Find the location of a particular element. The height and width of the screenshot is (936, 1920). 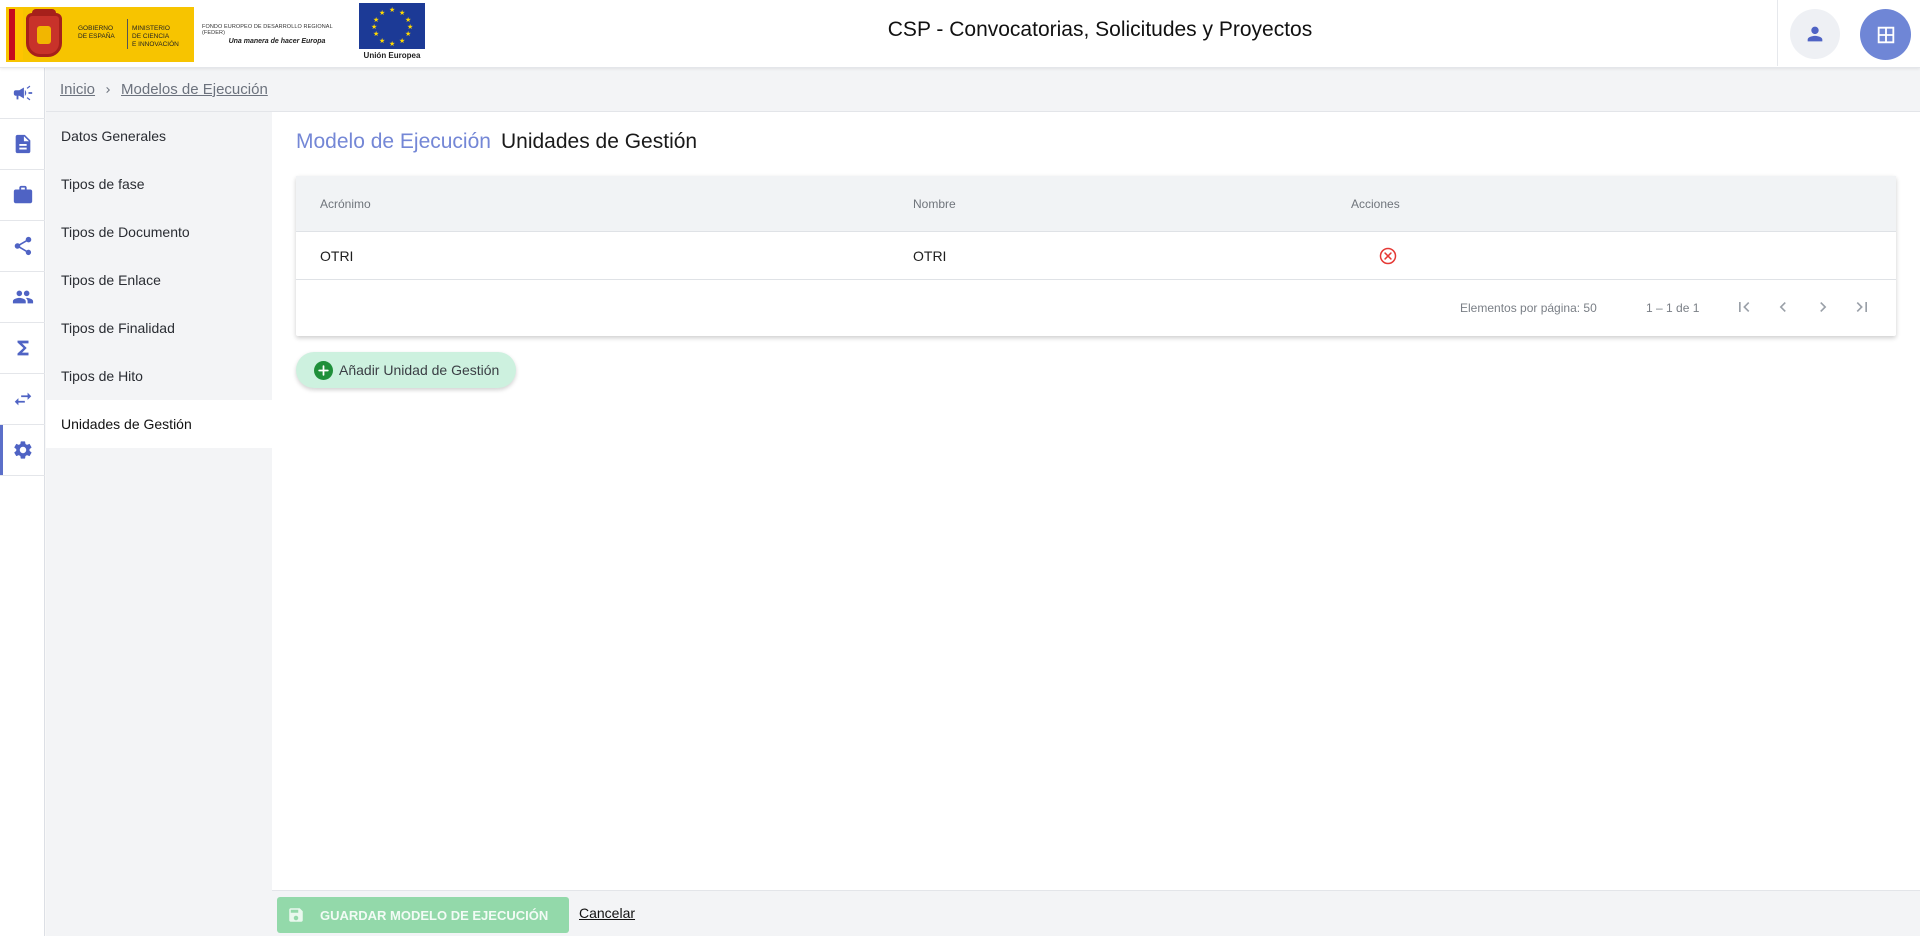

add-button-label: Añadir Unidad de Gestión is located at coordinates (419, 370).